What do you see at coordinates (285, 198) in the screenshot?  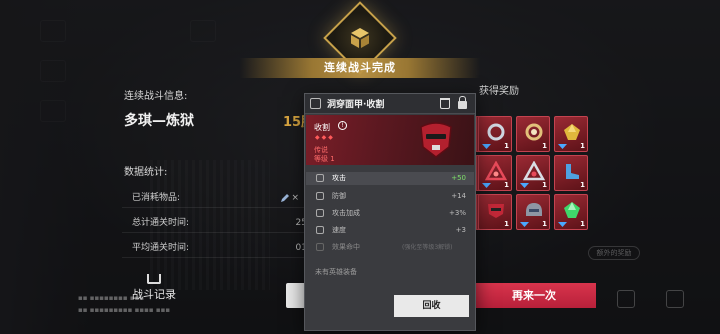 I see `pen-icon` at bounding box center [285, 198].